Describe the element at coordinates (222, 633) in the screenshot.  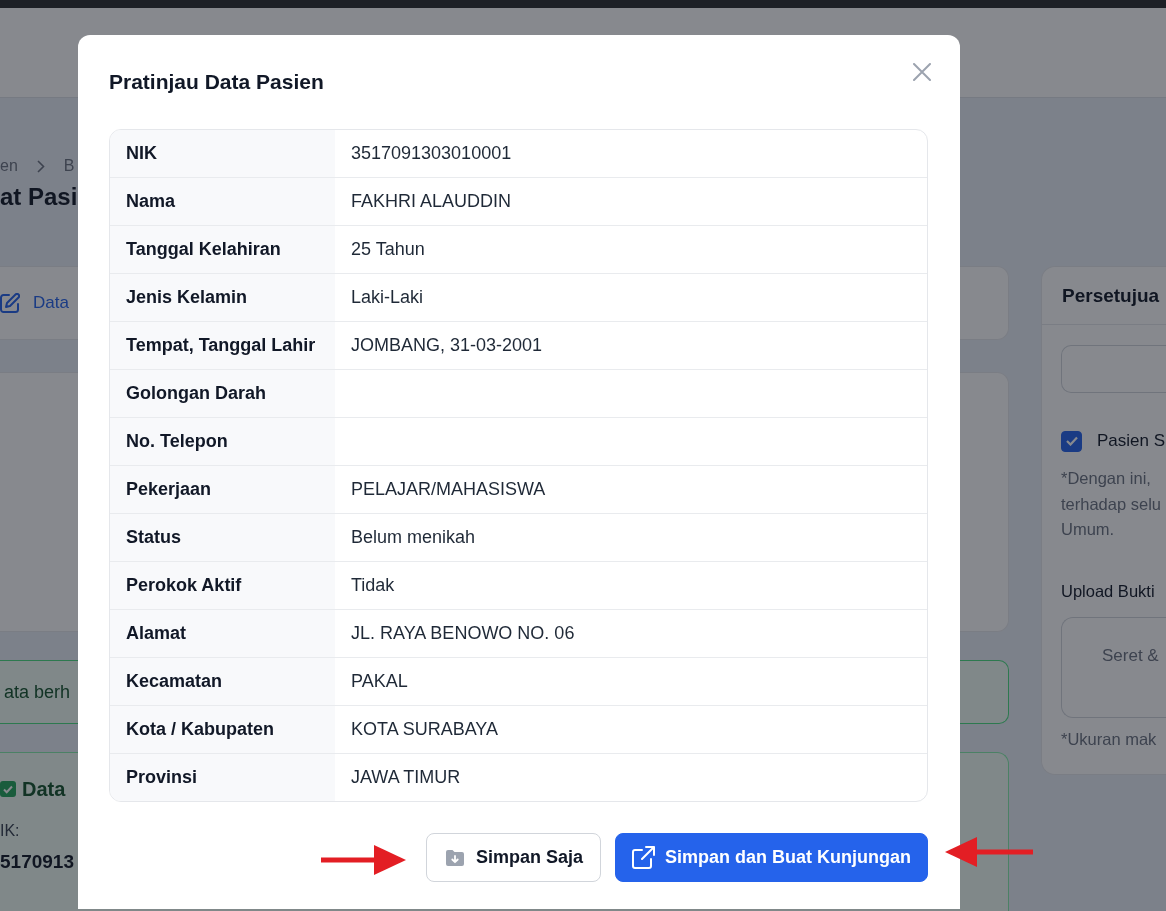
I see `field-label: Alamat` at that location.